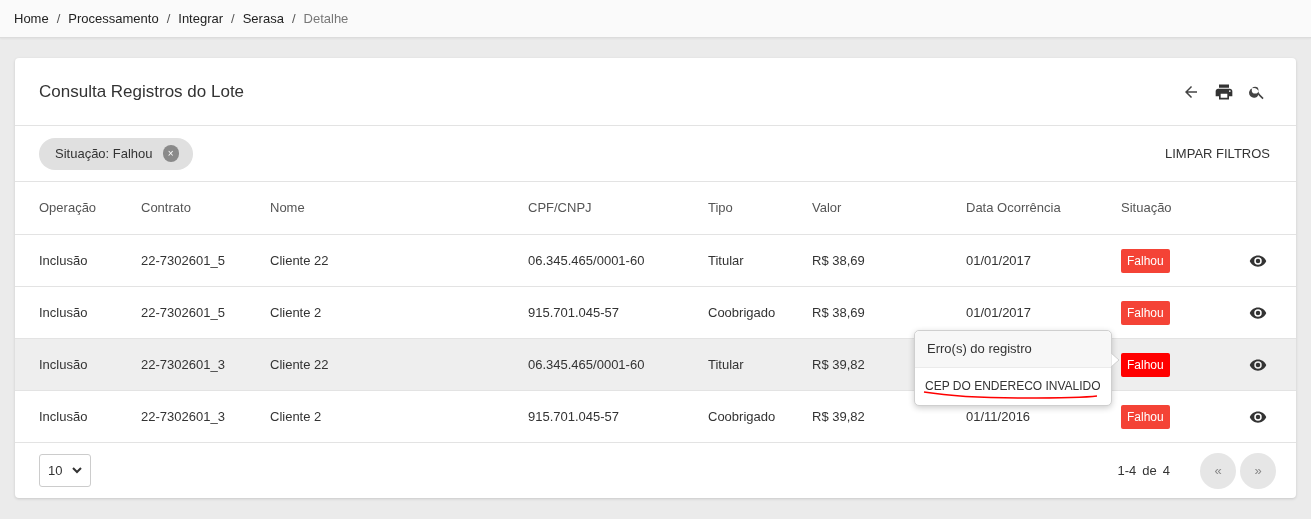  I want to click on column-header: Data Ocorrência, so click(1013, 208).